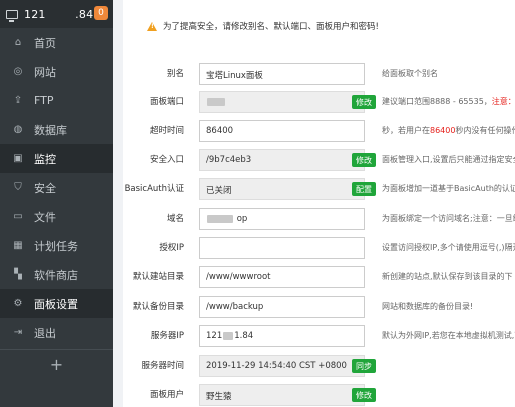  I want to click on sidebar-item-database: ◍ 数据库, so click(56, 129).